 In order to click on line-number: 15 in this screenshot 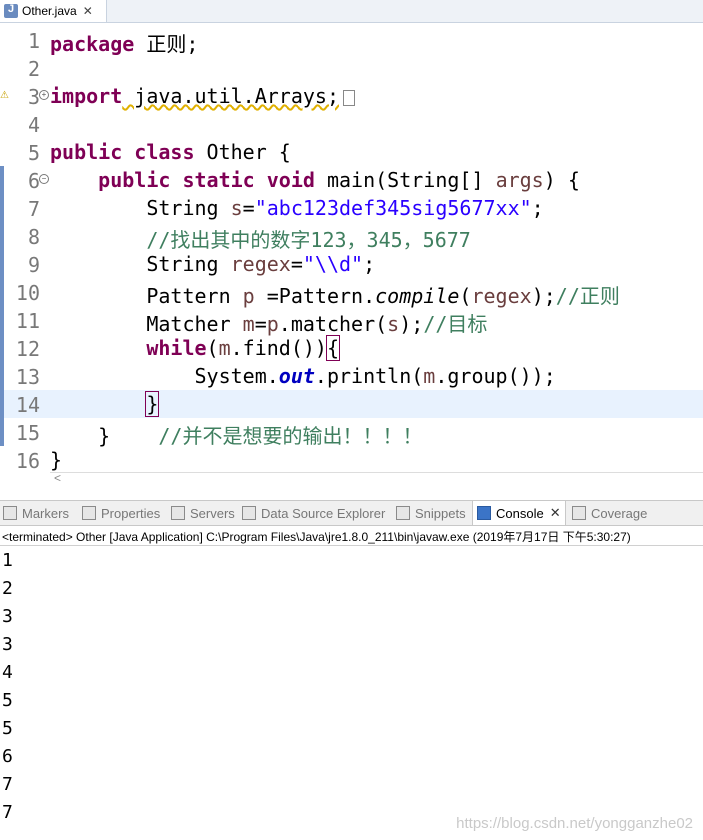, I will do `click(27, 433)`.